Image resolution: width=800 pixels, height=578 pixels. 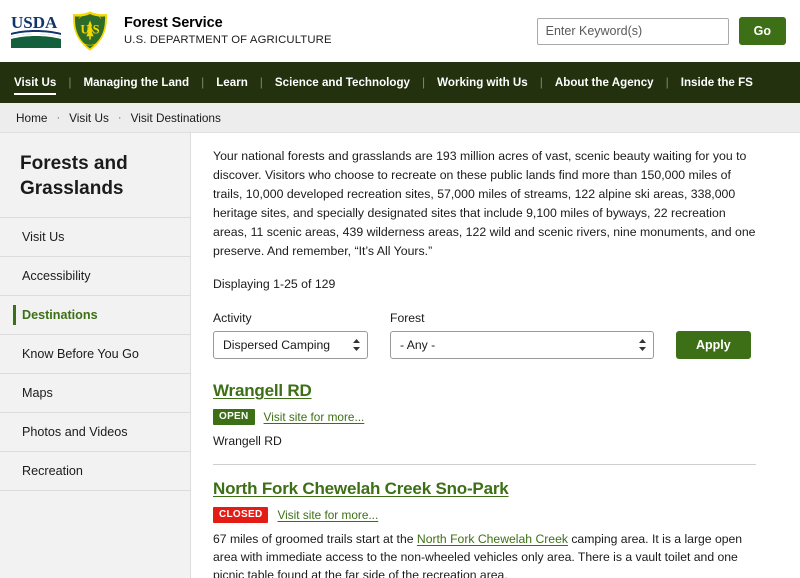 I want to click on result-title-link: North Fork Chewelah Creek Sno-Park, so click(x=361, y=489).